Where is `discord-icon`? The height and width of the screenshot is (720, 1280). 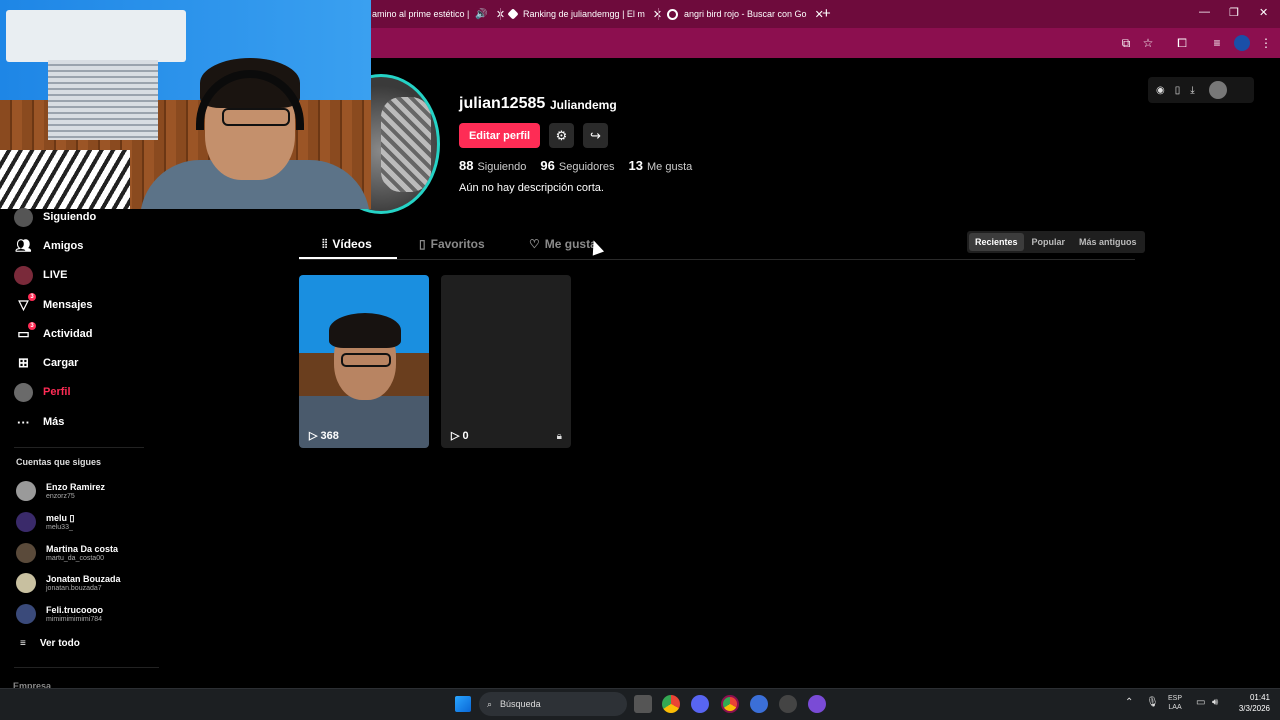 discord-icon is located at coordinates (700, 704).